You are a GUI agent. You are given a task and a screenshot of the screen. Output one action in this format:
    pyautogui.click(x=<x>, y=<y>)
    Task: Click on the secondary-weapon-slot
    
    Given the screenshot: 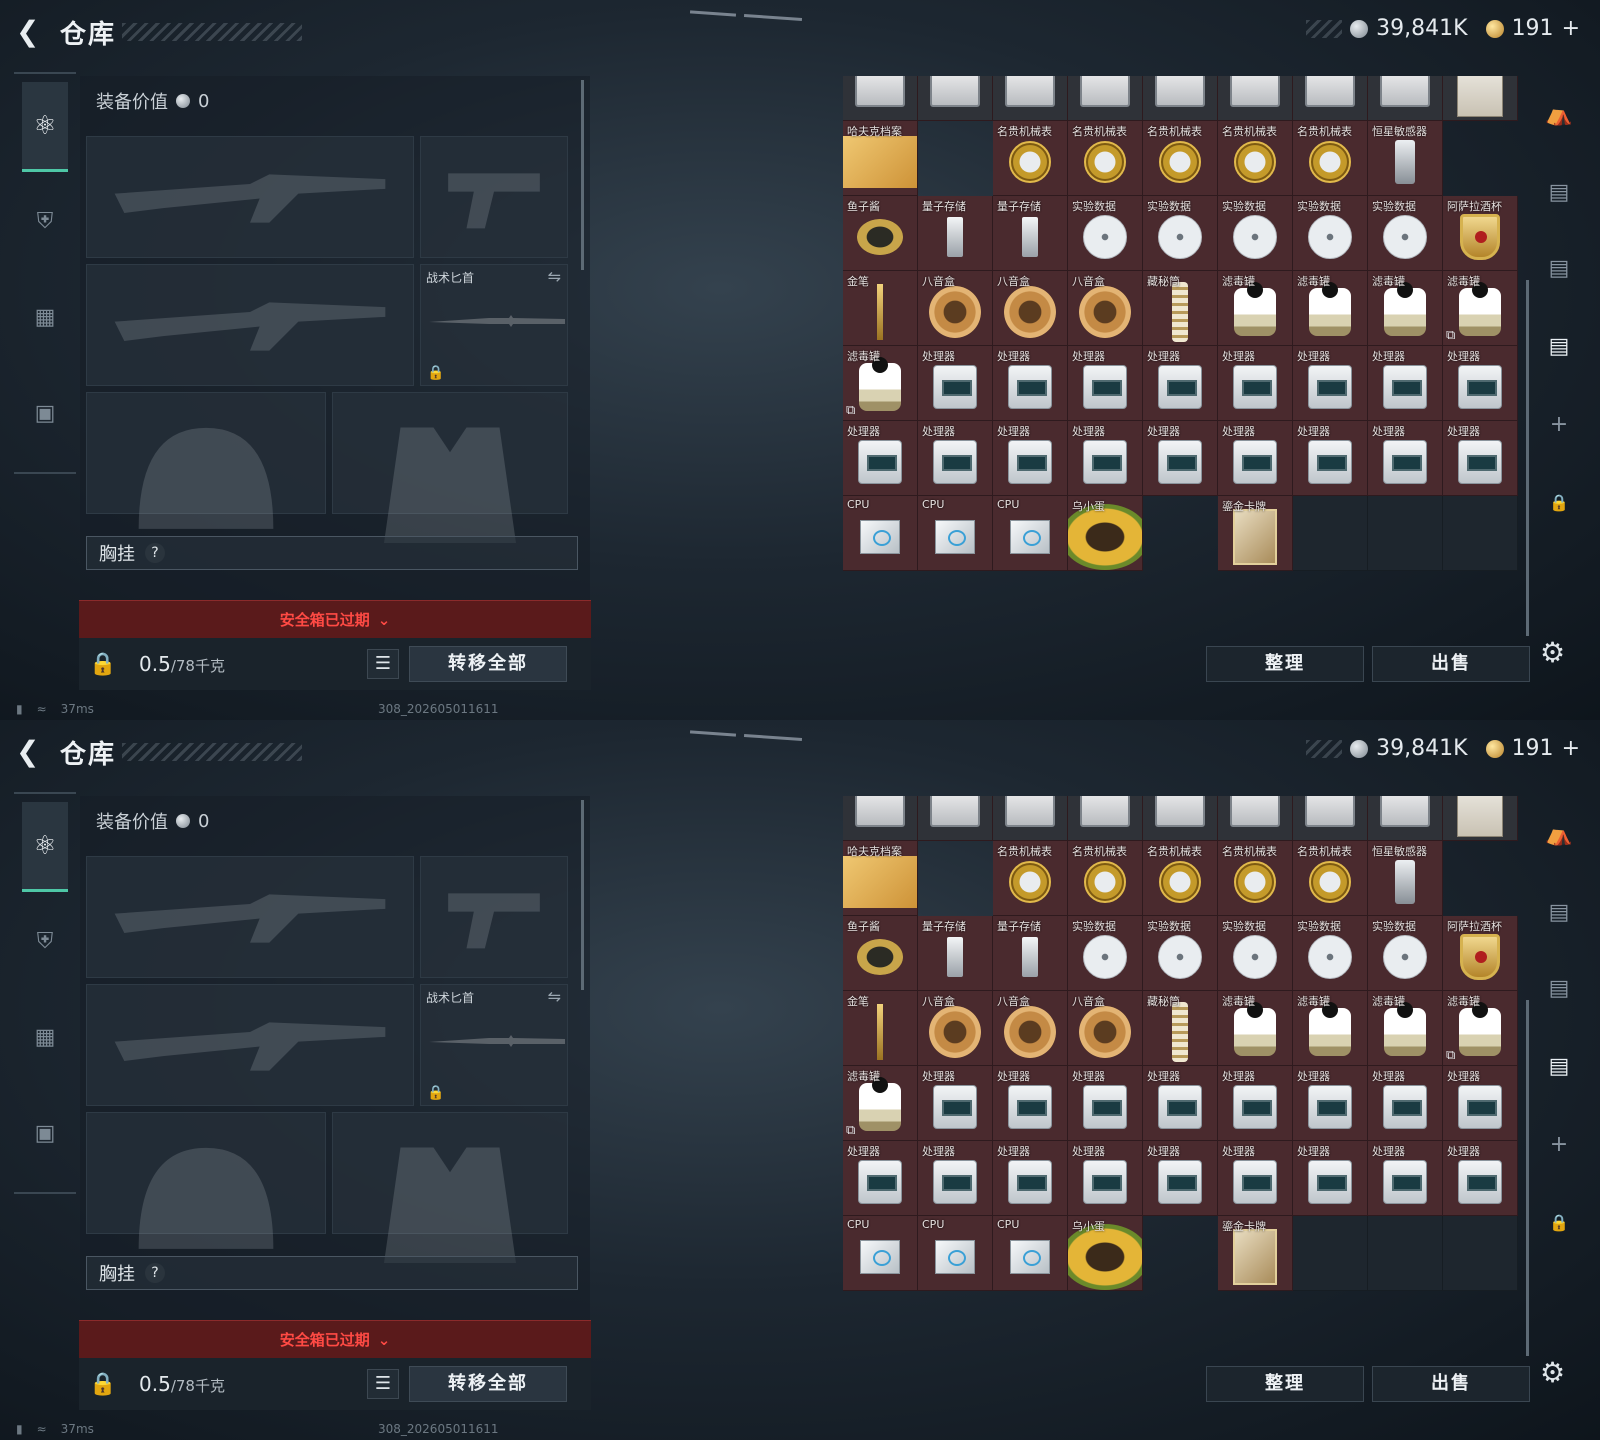 What is the action you would take?
    pyautogui.click(x=250, y=325)
    